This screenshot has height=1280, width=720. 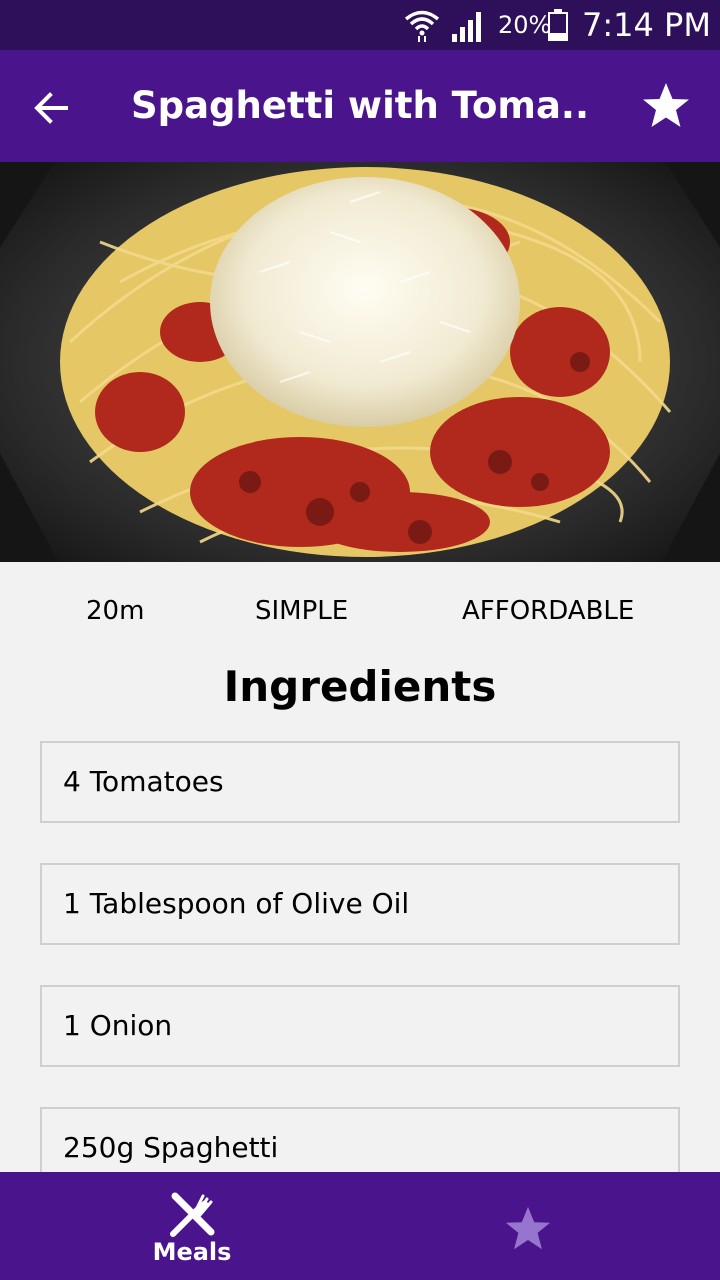 What do you see at coordinates (423, 25) in the screenshot?
I see `wifi-icon` at bounding box center [423, 25].